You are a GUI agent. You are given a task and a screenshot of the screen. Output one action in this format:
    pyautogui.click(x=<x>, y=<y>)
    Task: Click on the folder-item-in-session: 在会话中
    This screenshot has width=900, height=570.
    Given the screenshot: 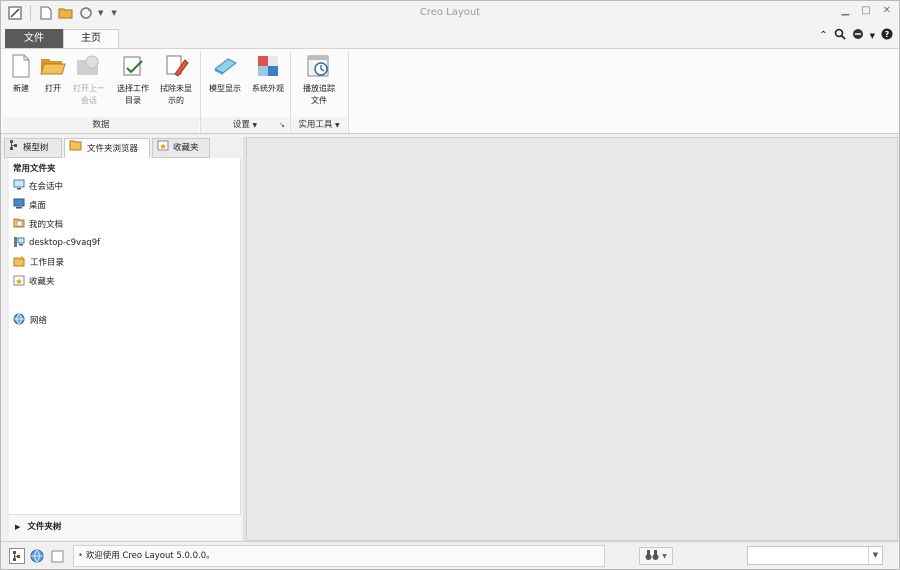 What is the action you would take?
    pyautogui.click(x=38, y=186)
    